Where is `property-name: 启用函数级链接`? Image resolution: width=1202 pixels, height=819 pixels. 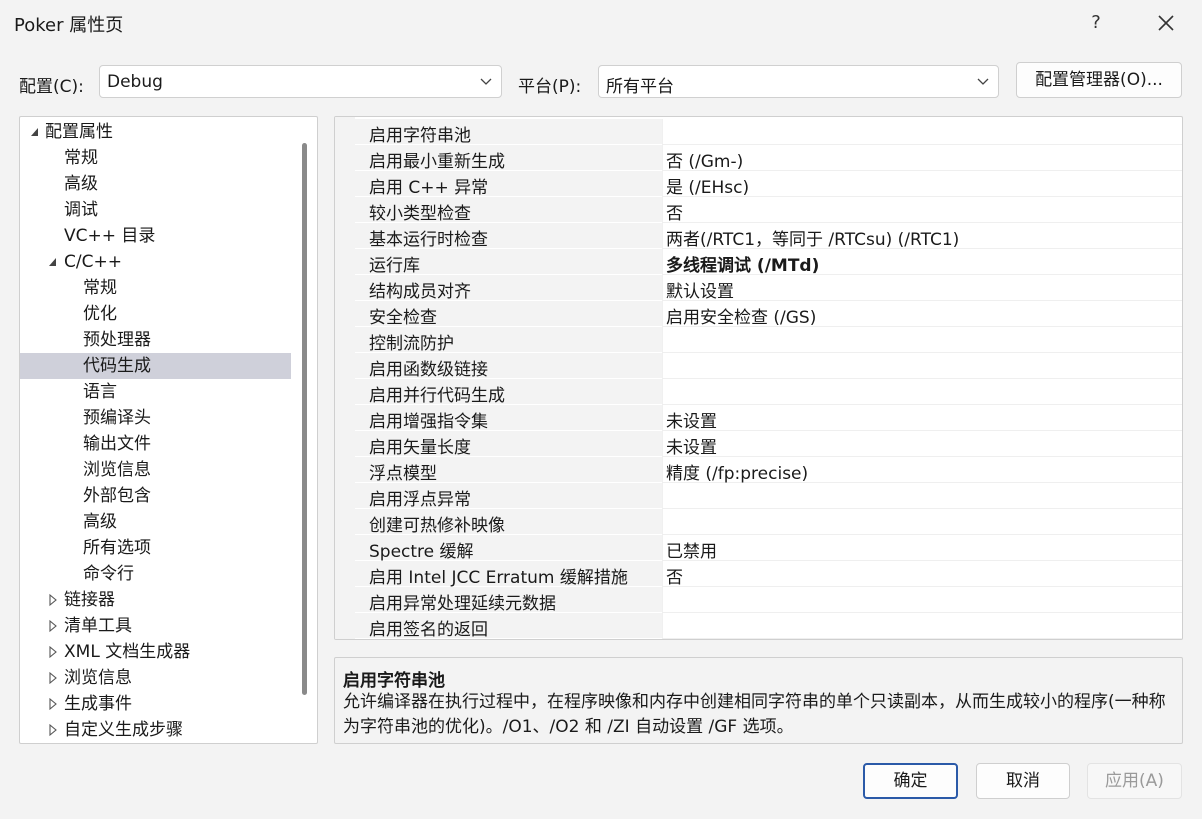
property-name: 启用函数级链接 is located at coordinates (428, 370).